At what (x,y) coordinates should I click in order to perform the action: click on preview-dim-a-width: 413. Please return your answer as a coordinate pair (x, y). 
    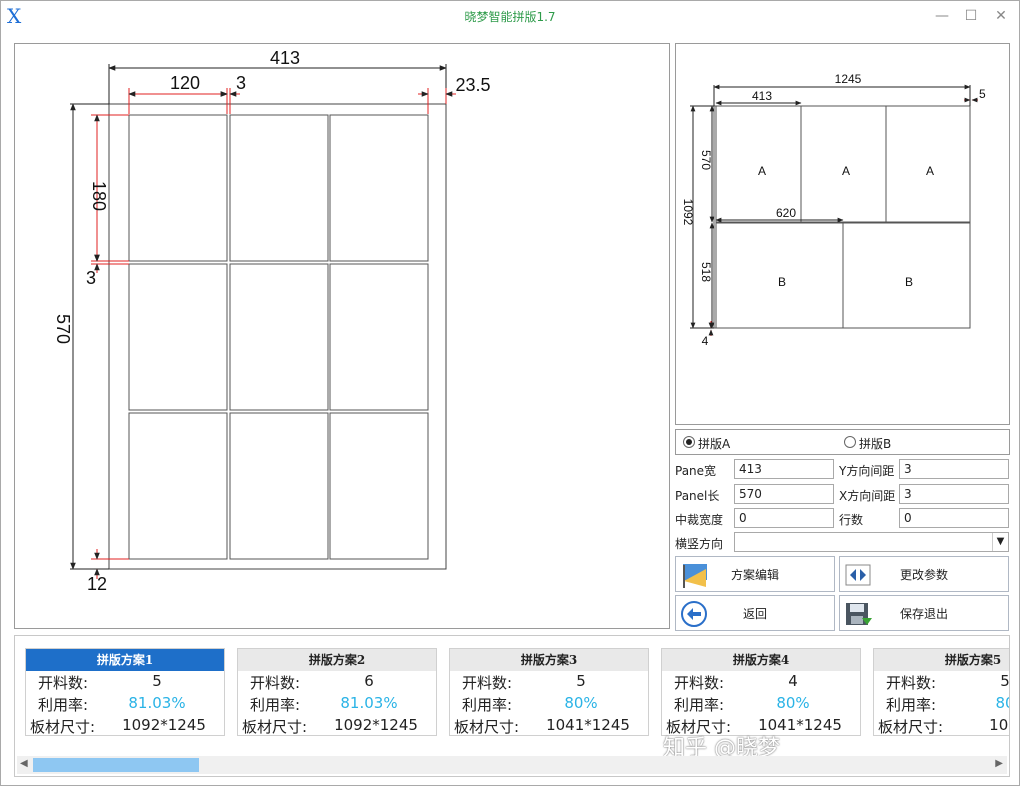
    Looking at the image, I should click on (762, 96).